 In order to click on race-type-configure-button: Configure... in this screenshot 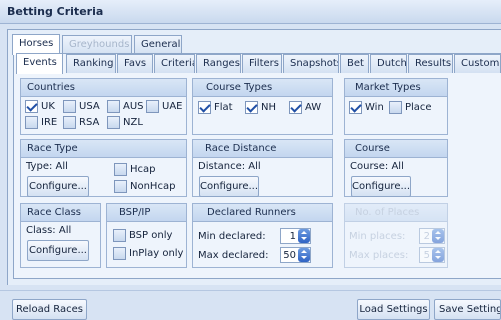, I will do `click(58, 186)`.